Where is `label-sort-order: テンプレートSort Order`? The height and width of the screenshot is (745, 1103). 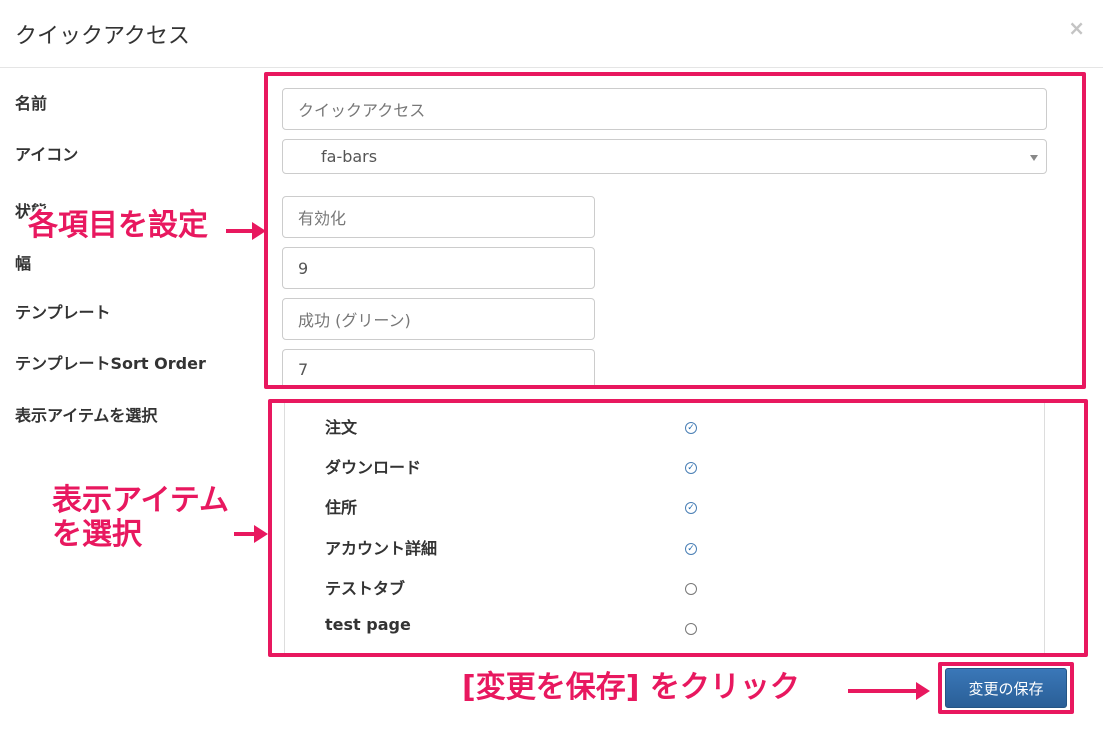 label-sort-order: テンプレートSort Order is located at coordinates (110, 363).